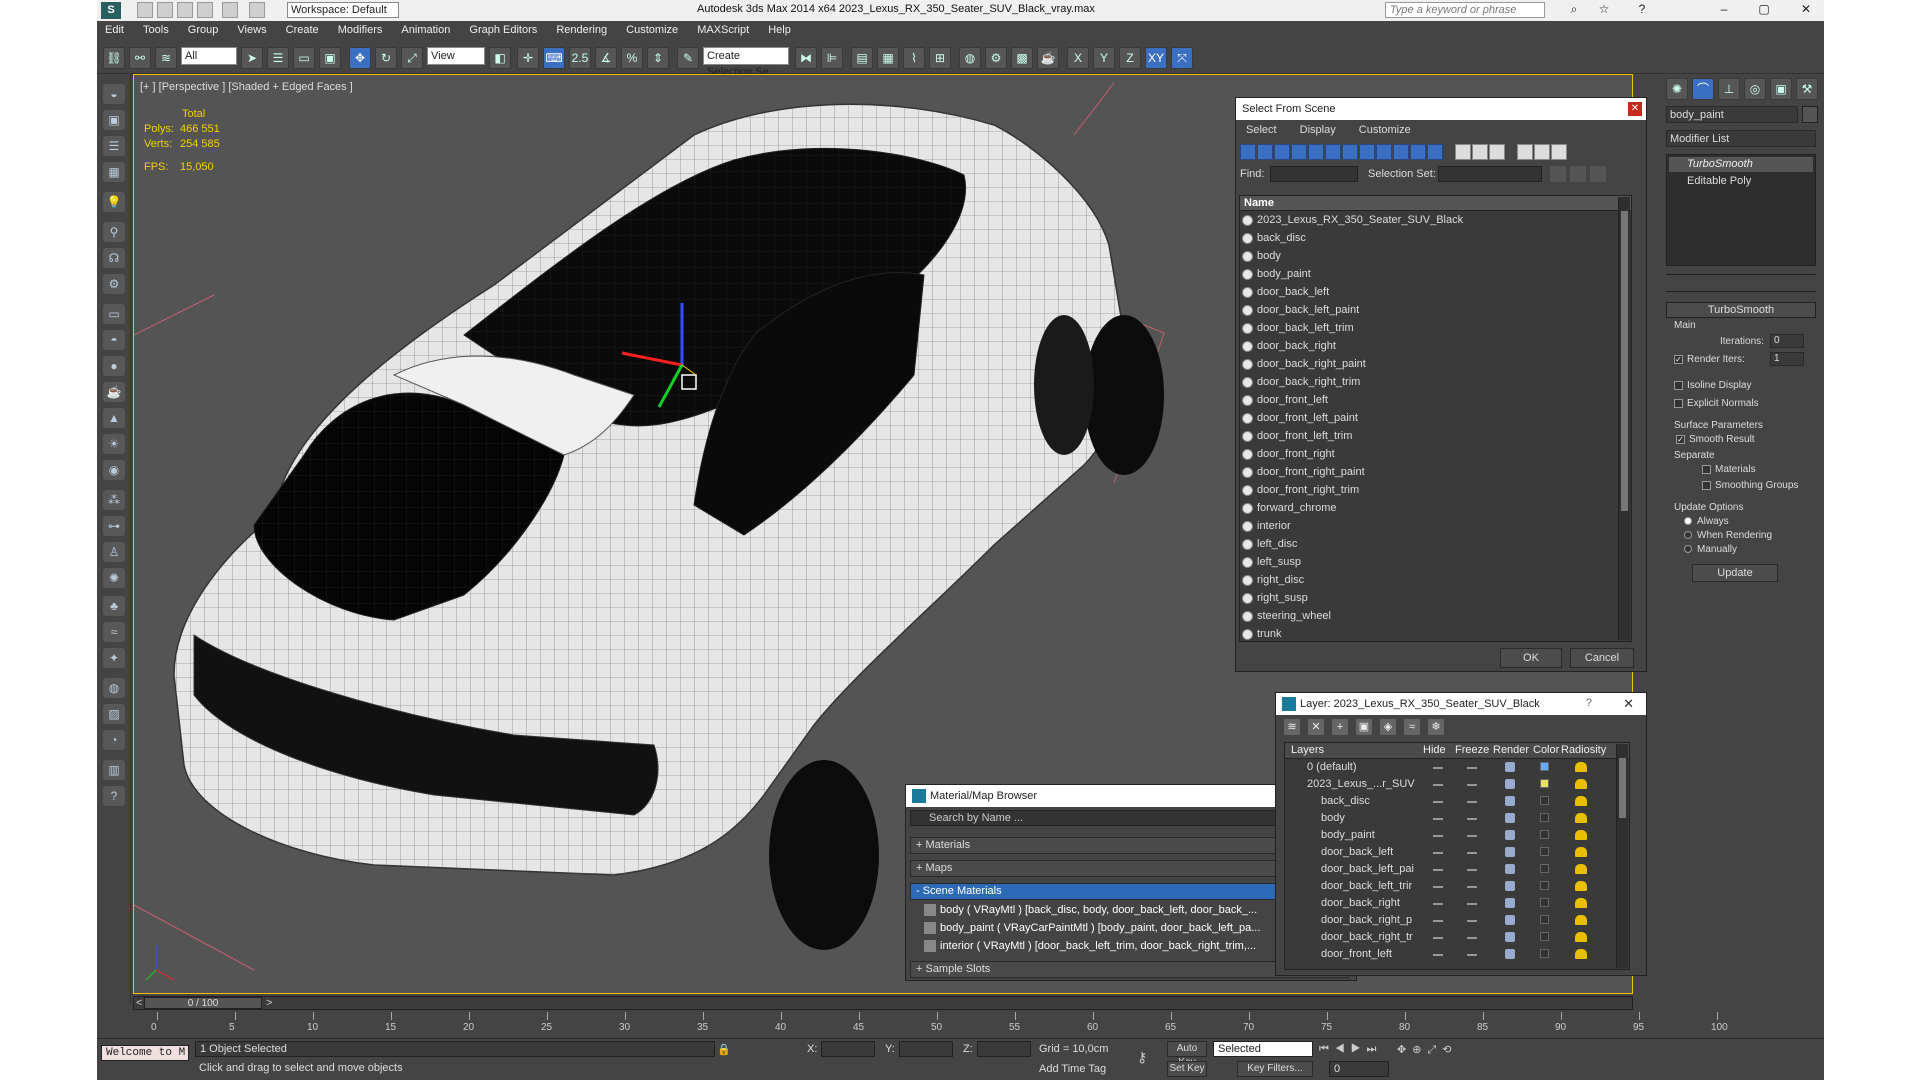 This screenshot has height=1080, width=1920. I want to click on pipe-icon: ⊶, so click(114, 526).